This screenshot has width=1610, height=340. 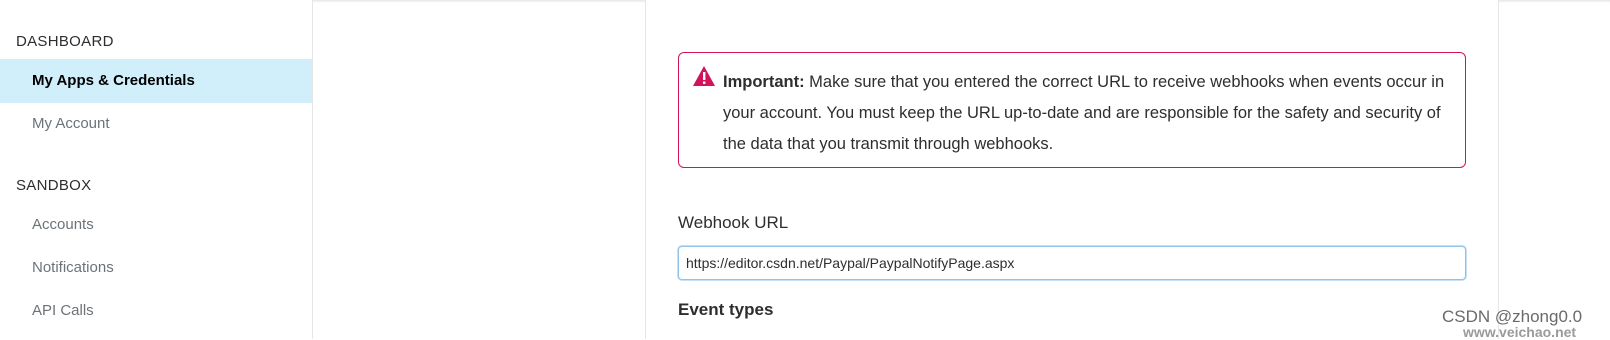 I want to click on warning-triangle-icon, so click(x=704, y=76).